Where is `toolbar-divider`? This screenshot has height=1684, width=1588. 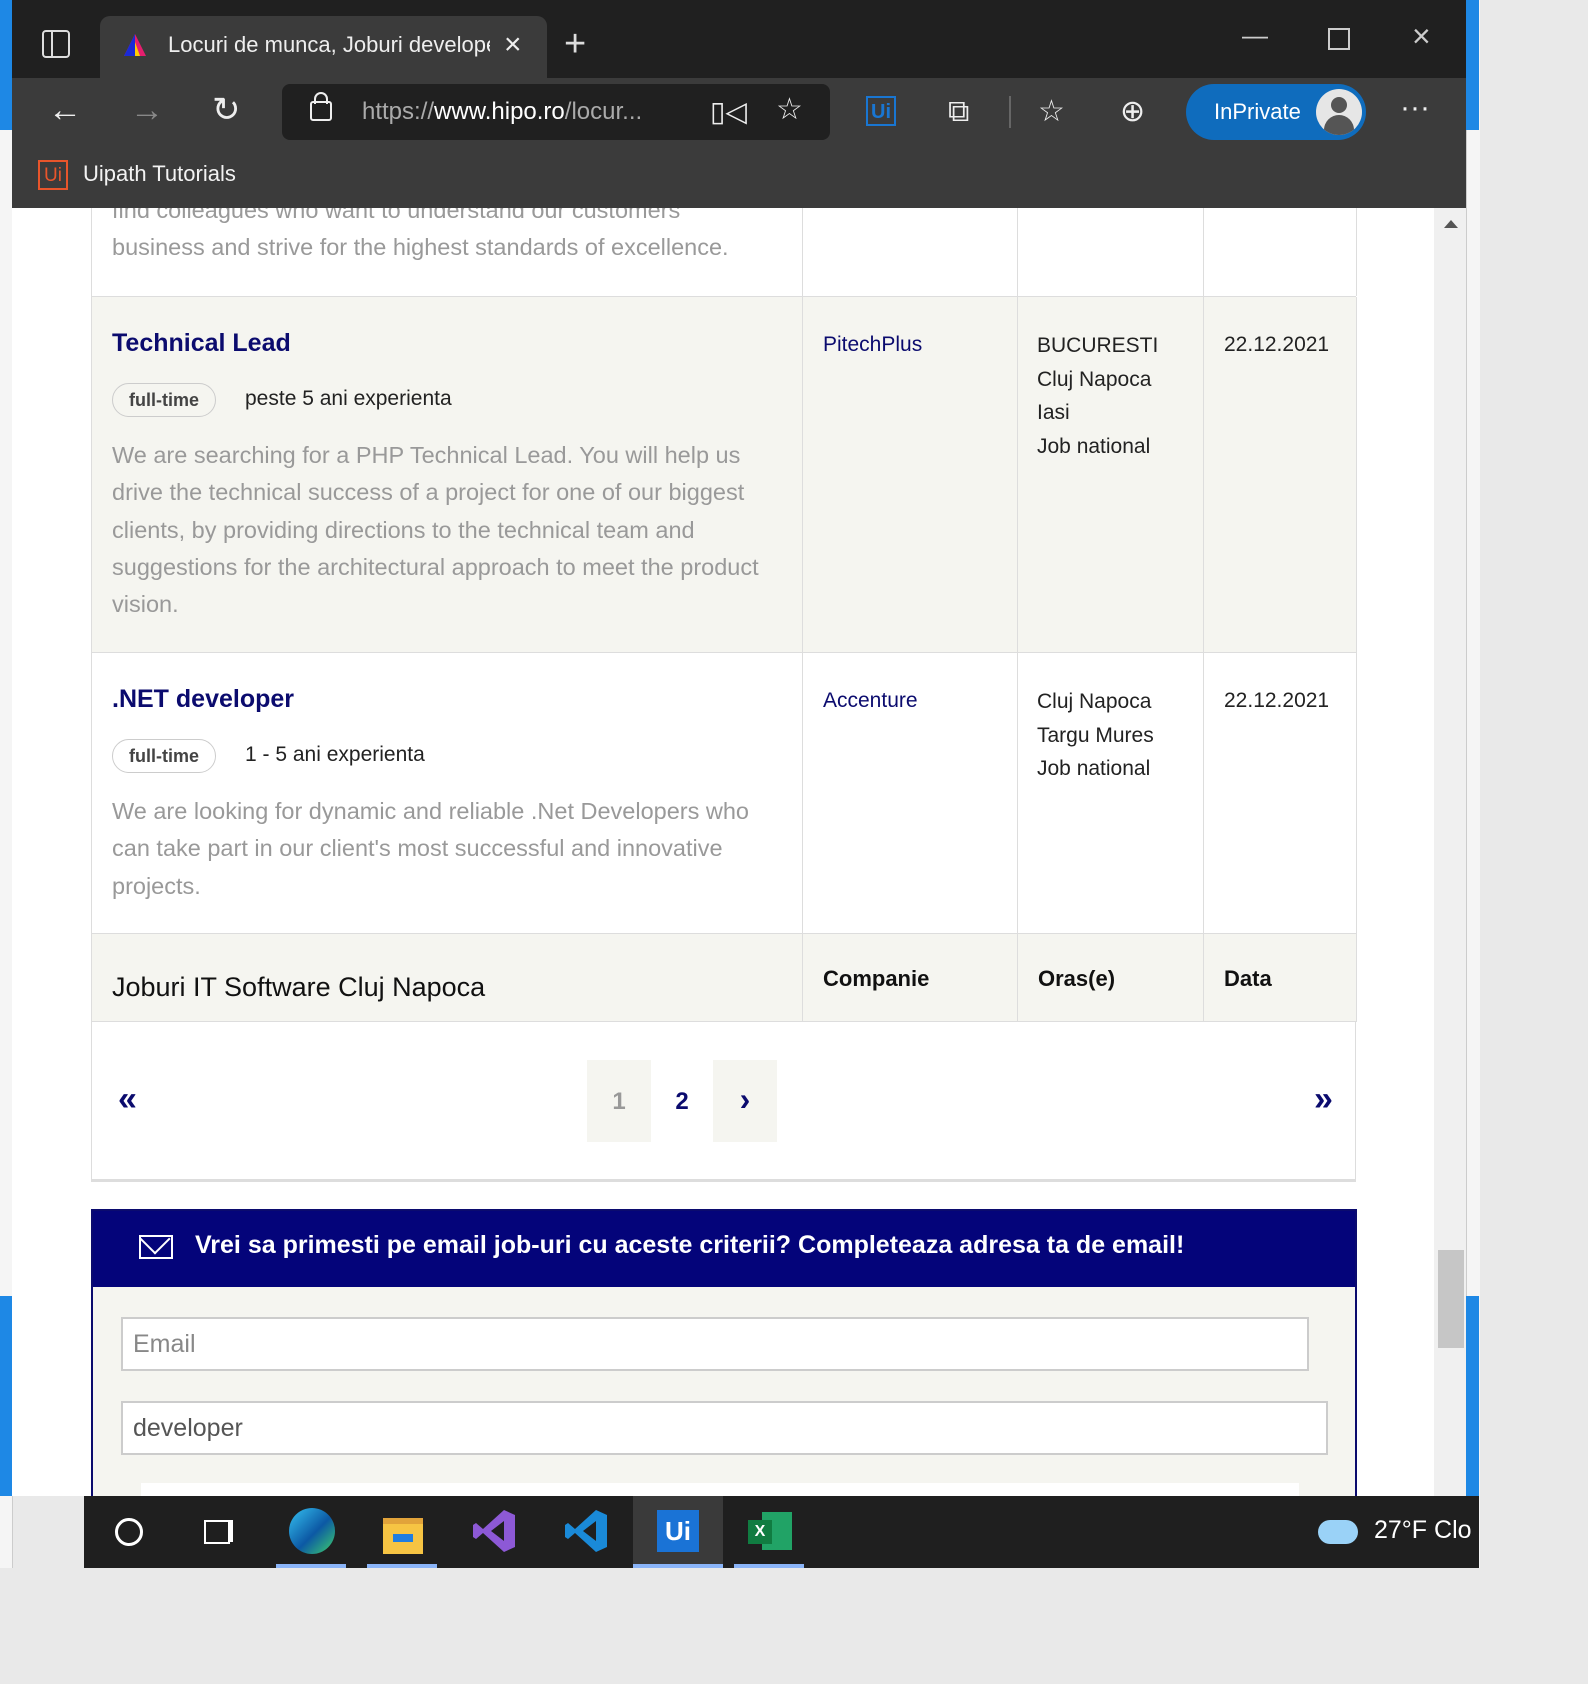 toolbar-divider is located at coordinates (1010, 112).